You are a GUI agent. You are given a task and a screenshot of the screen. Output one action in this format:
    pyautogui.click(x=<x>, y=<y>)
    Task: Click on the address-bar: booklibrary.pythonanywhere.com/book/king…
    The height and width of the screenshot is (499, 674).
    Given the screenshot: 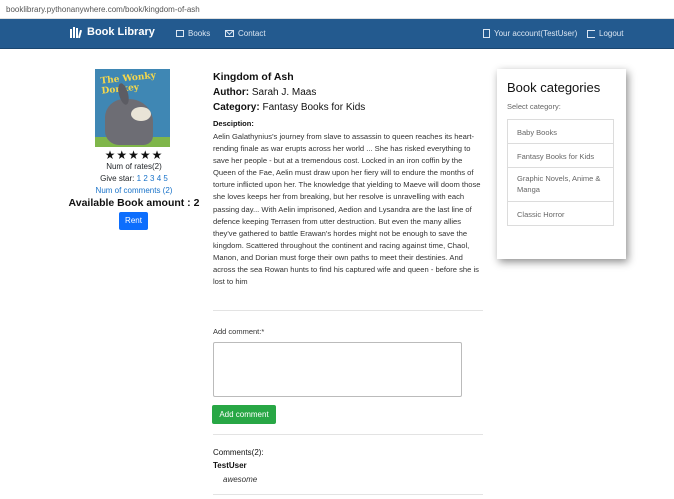 What is the action you would take?
    pyautogui.click(x=337, y=9)
    